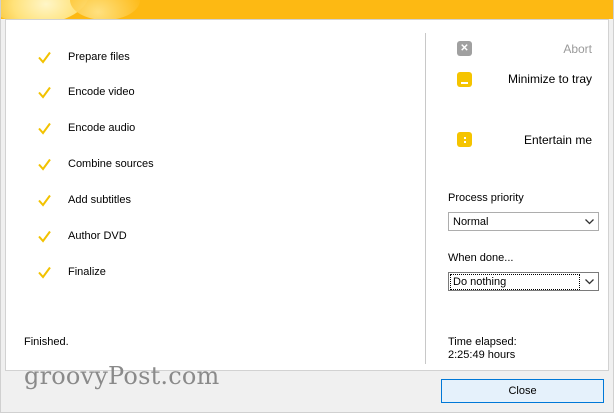 The image size is (614, 413). What do you see at coordinates (99, 200) in the screenshot?
I see `step-label: Add subtitles` at bounding box center [99, 200].